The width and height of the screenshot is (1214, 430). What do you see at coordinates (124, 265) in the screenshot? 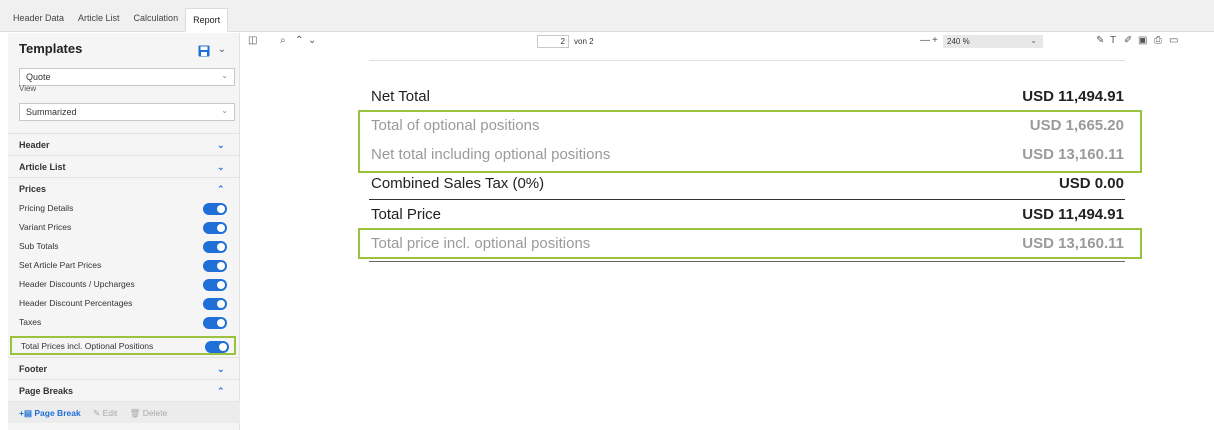
I see `option-set-article-part-prices: Set Article Part Prices` at bounding box center [124, 265].